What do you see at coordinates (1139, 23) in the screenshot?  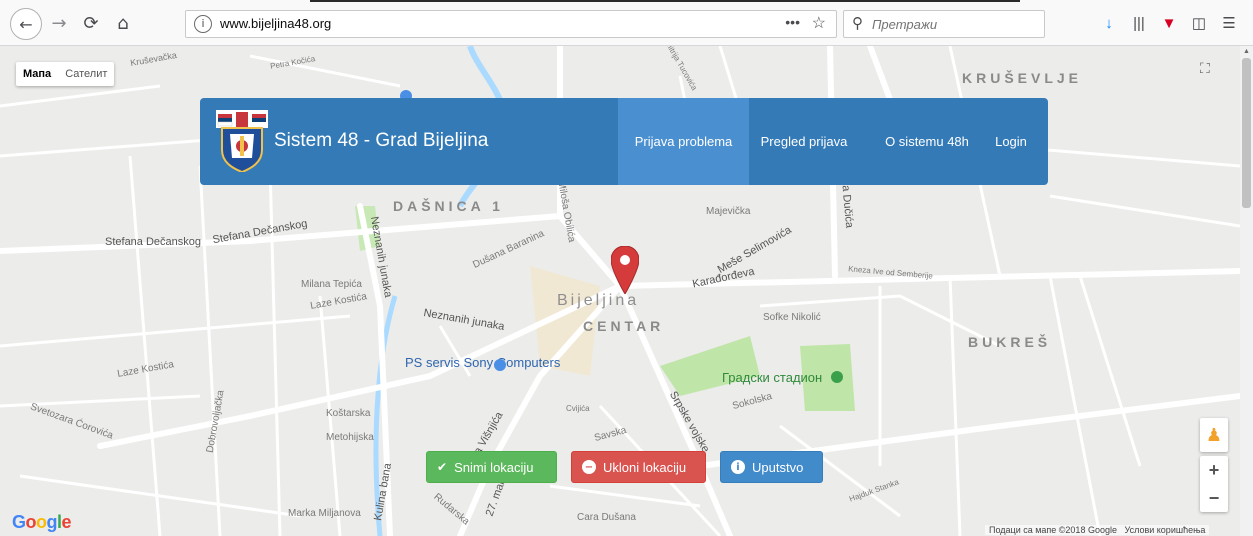 I see `library-icon: |||` at bounding box center [1139, 23].